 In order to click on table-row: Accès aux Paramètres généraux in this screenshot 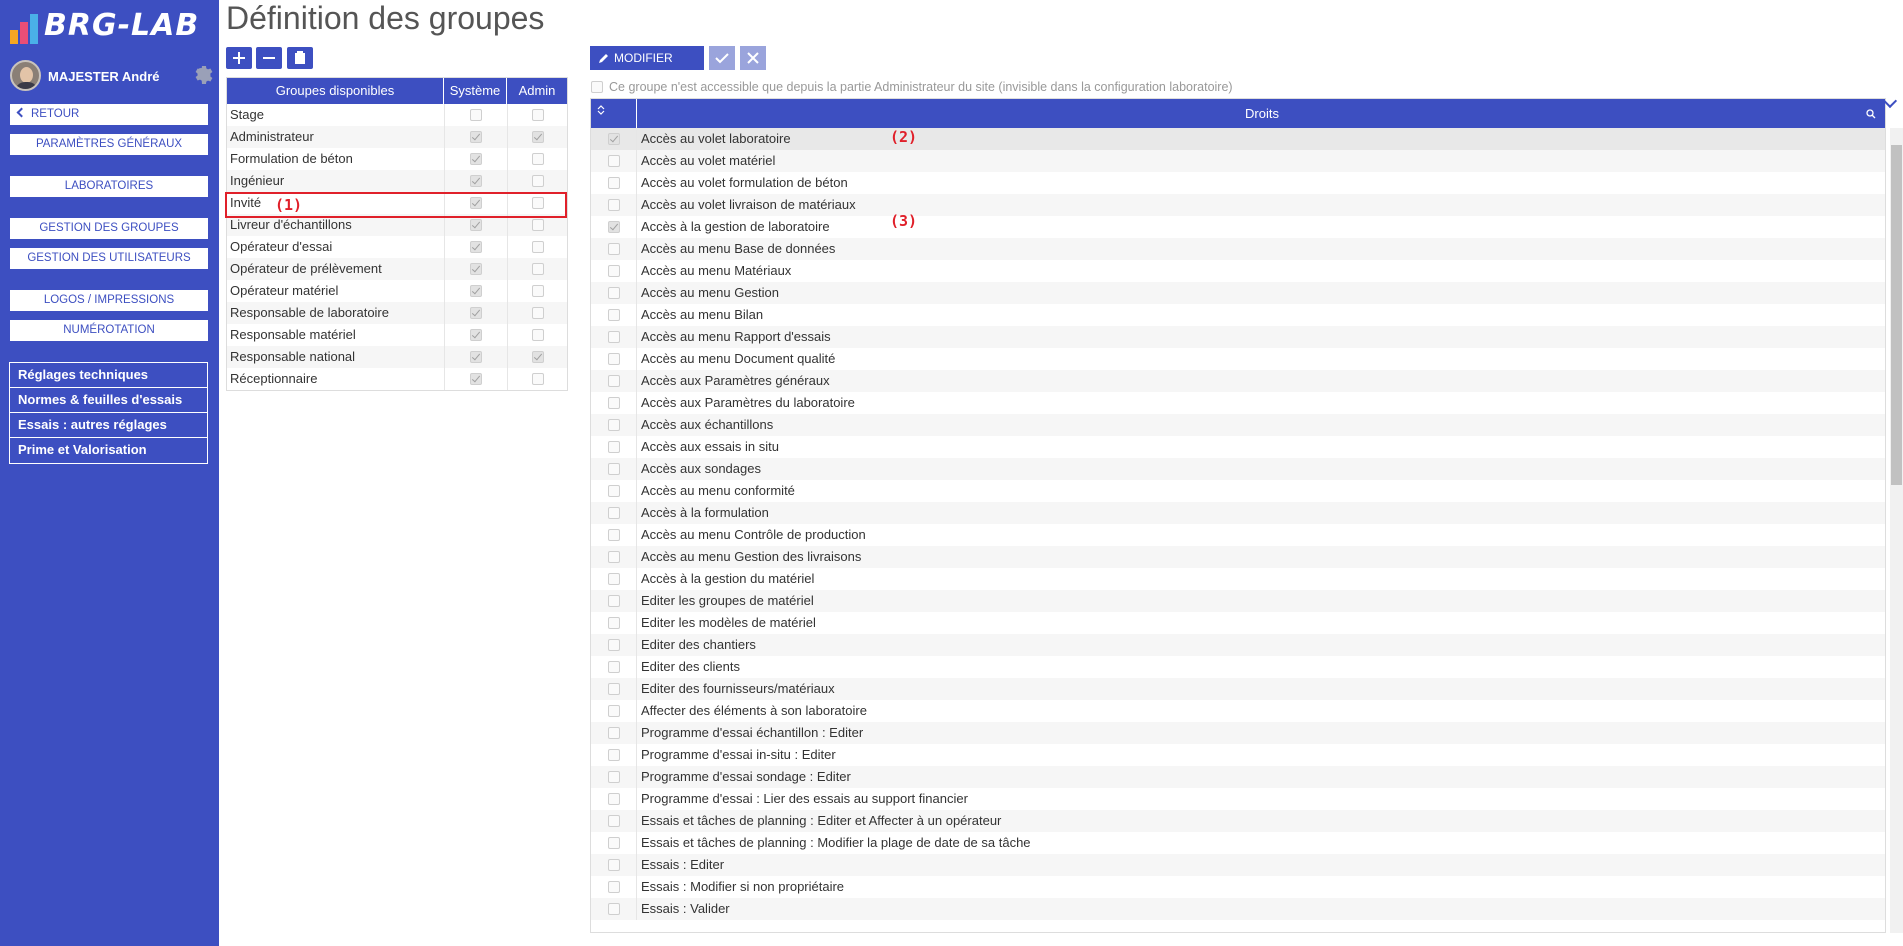, I will do `click(1238, 381)`.